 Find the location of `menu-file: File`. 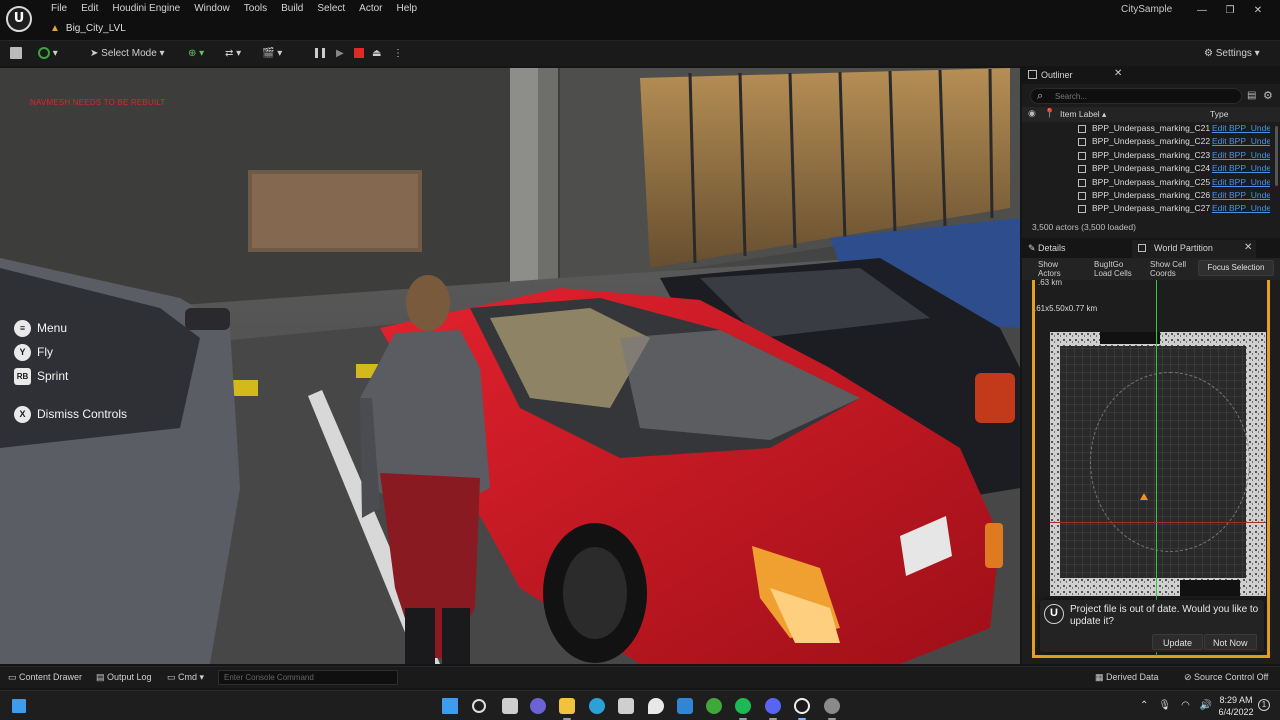

menu-file: File is located at coordinates (59, 9).